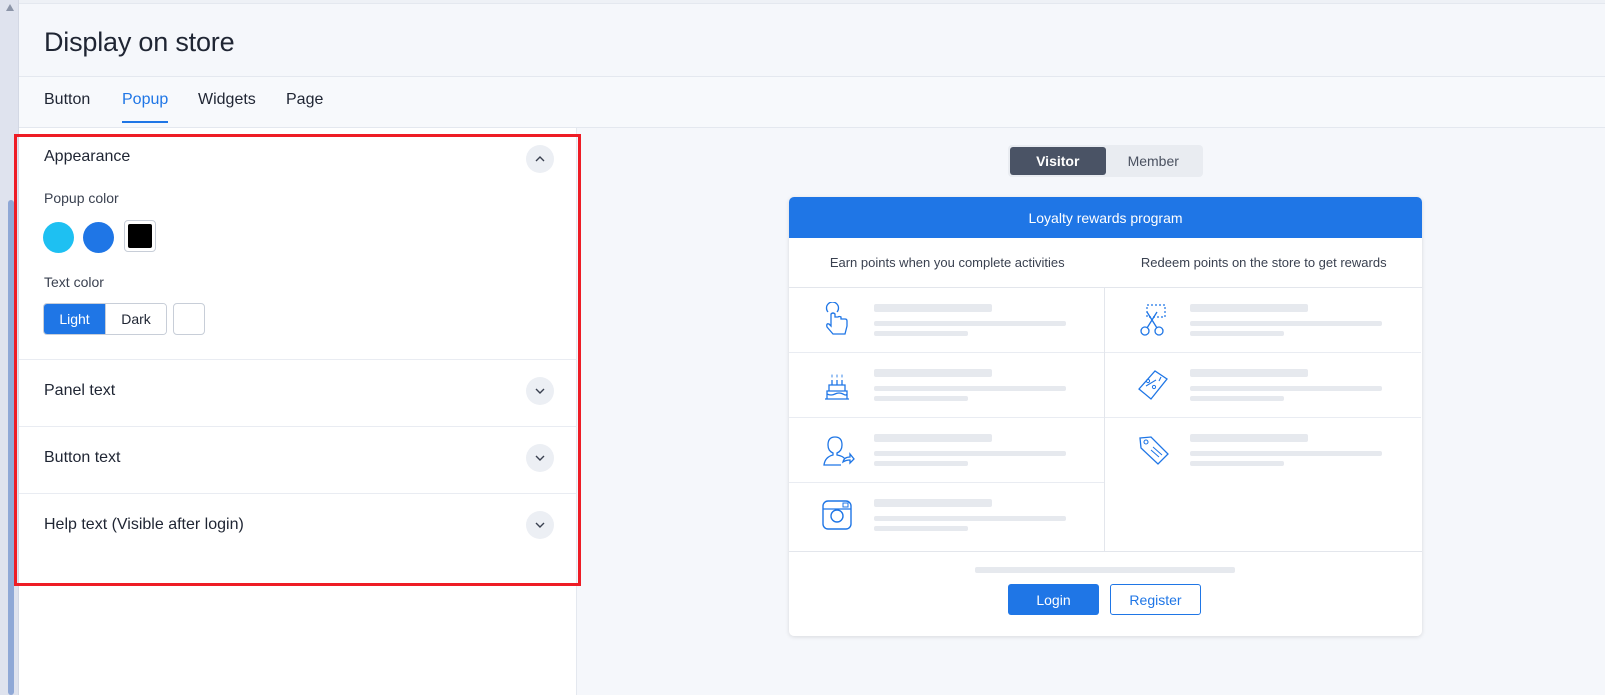 The height and width of the screenshot is (695, 1605). I want to click on expand-panel-text-button, so click(540, 391).